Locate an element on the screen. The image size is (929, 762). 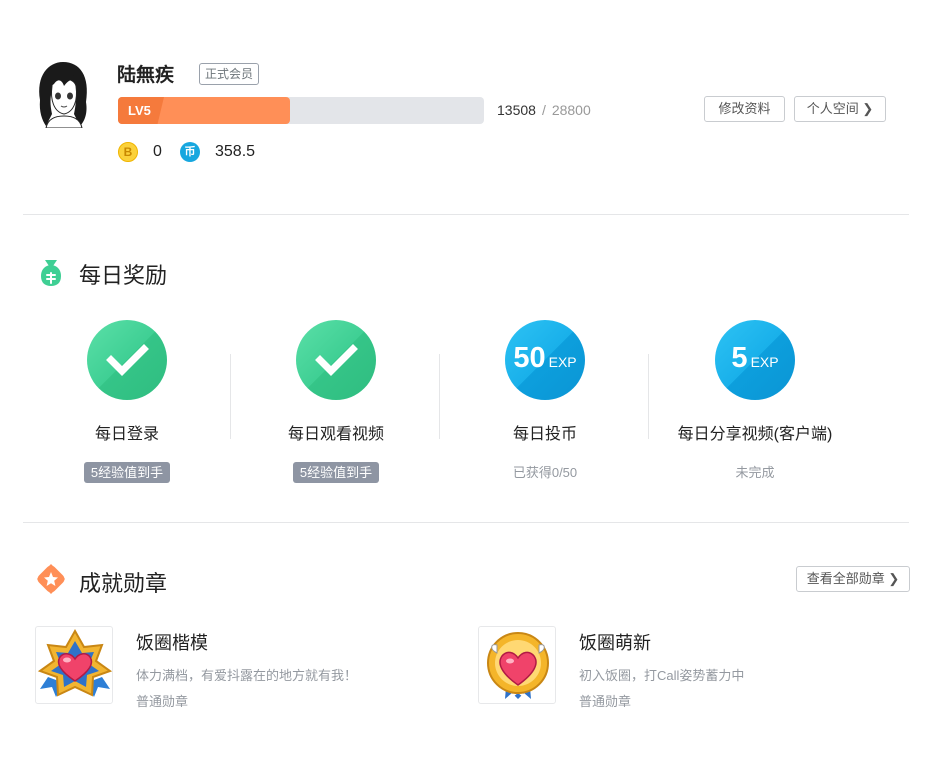
hard-coin-icon: 币 is located at coordinates (190, 152).